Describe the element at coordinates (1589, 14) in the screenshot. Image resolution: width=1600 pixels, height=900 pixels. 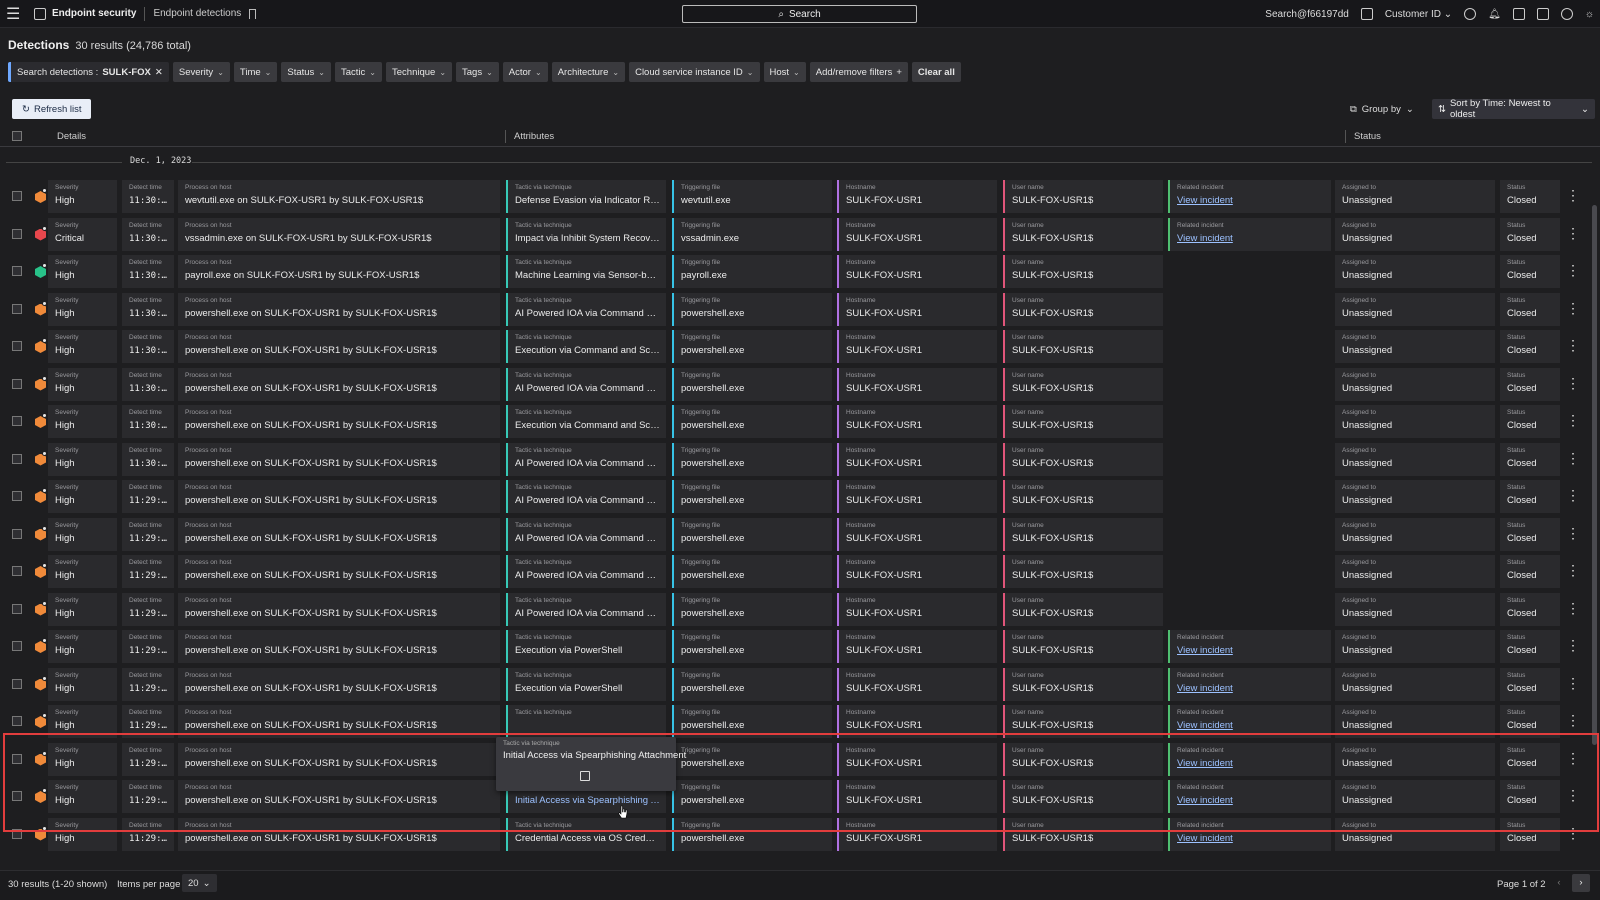
I see `settings-icon: ☼` at that location.